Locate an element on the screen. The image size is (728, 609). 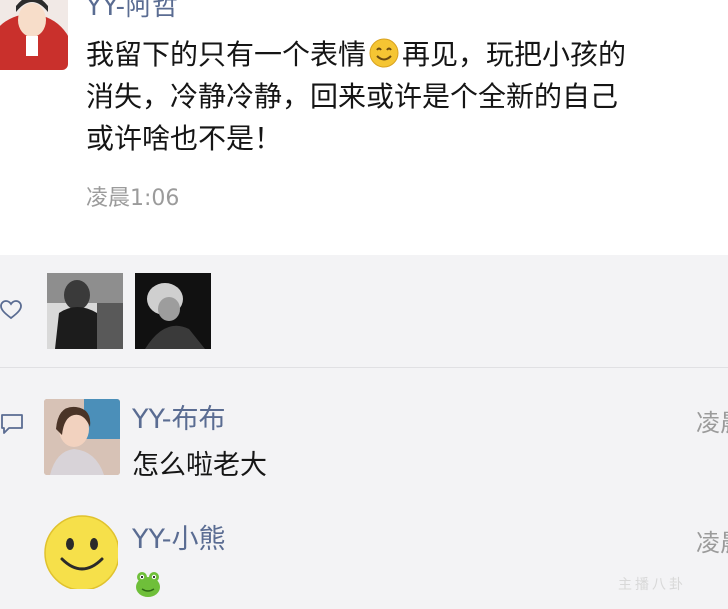
smile-emoji-icon is located at coordinates (384, 53).